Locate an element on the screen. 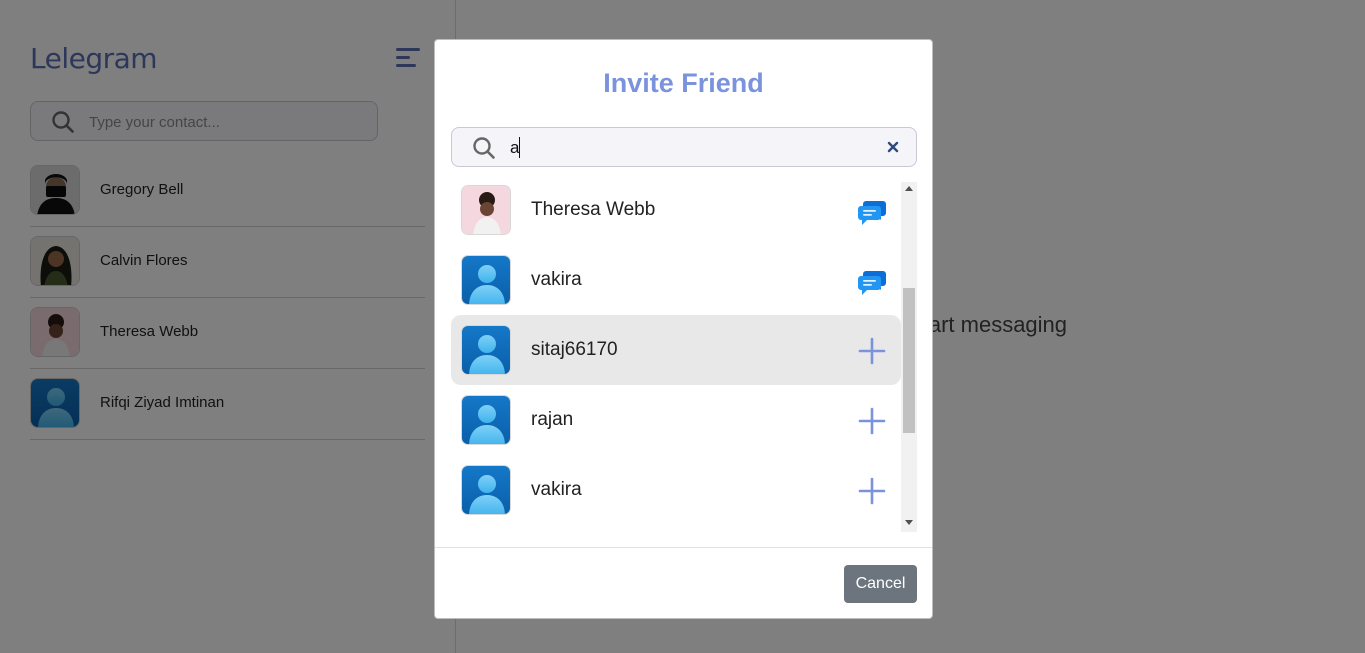 The width and height of the screenshot is (1365, 653). result-name: rajan is located at coordinates (552, 419).